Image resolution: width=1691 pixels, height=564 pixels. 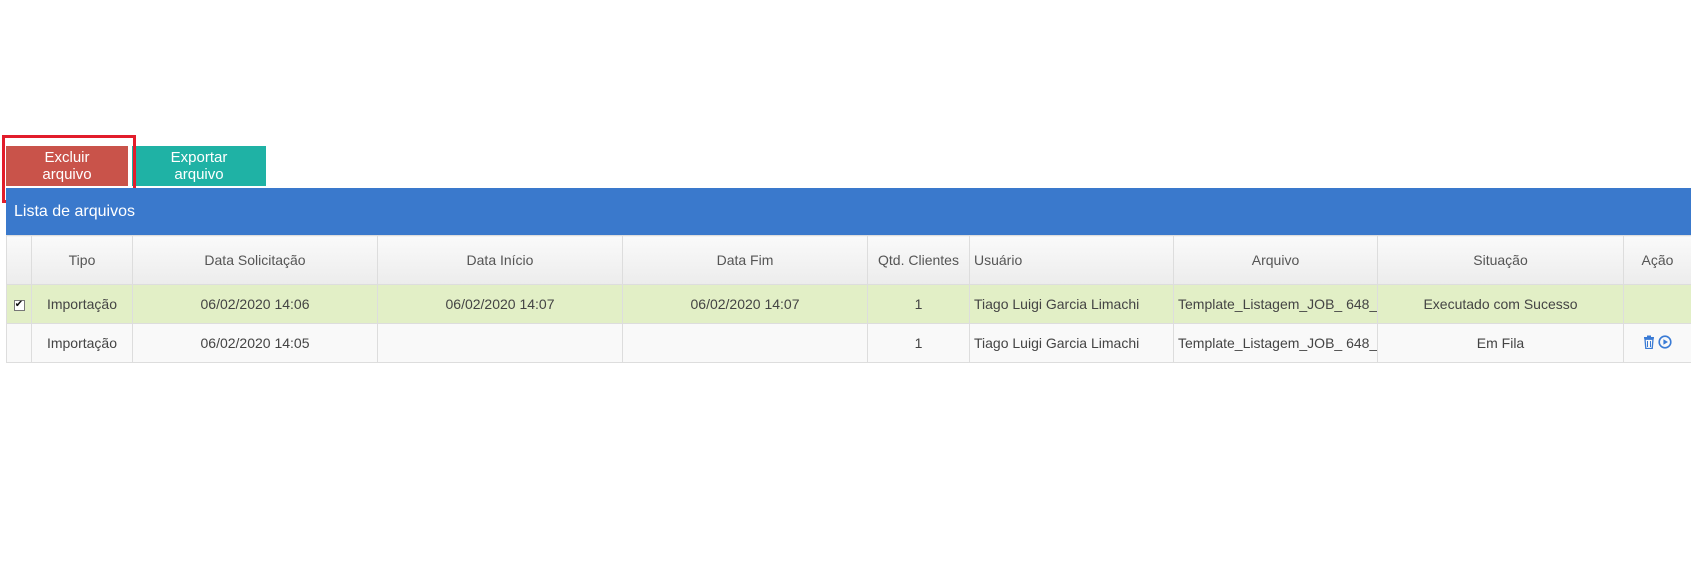 What do you see at coordinates (255, 260) in the screenshot?
I see `header-data-solicitacao: Data Solicitação` at bounding box center [255, 260].